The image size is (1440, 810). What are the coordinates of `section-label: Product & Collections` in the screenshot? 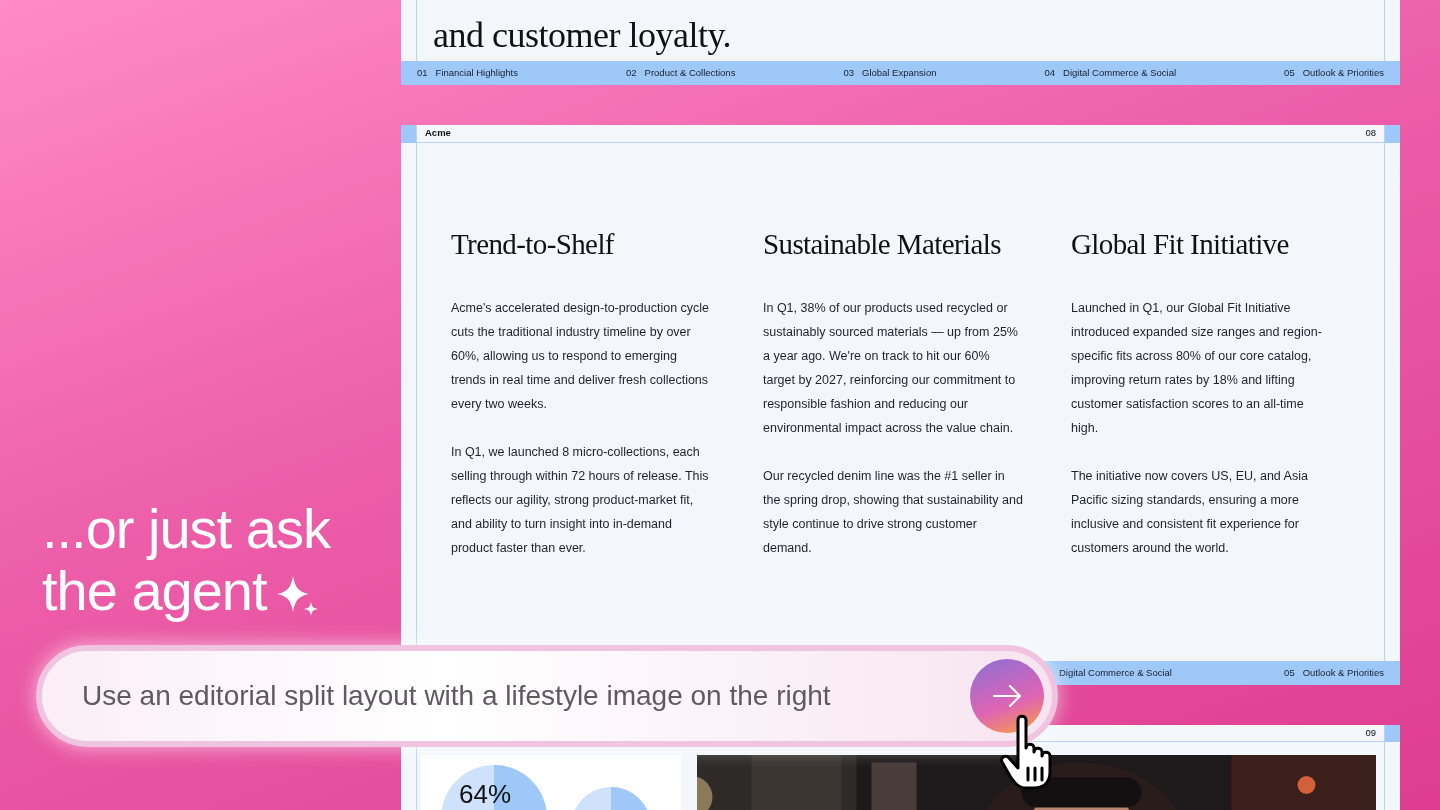 It's located at (690, 72).